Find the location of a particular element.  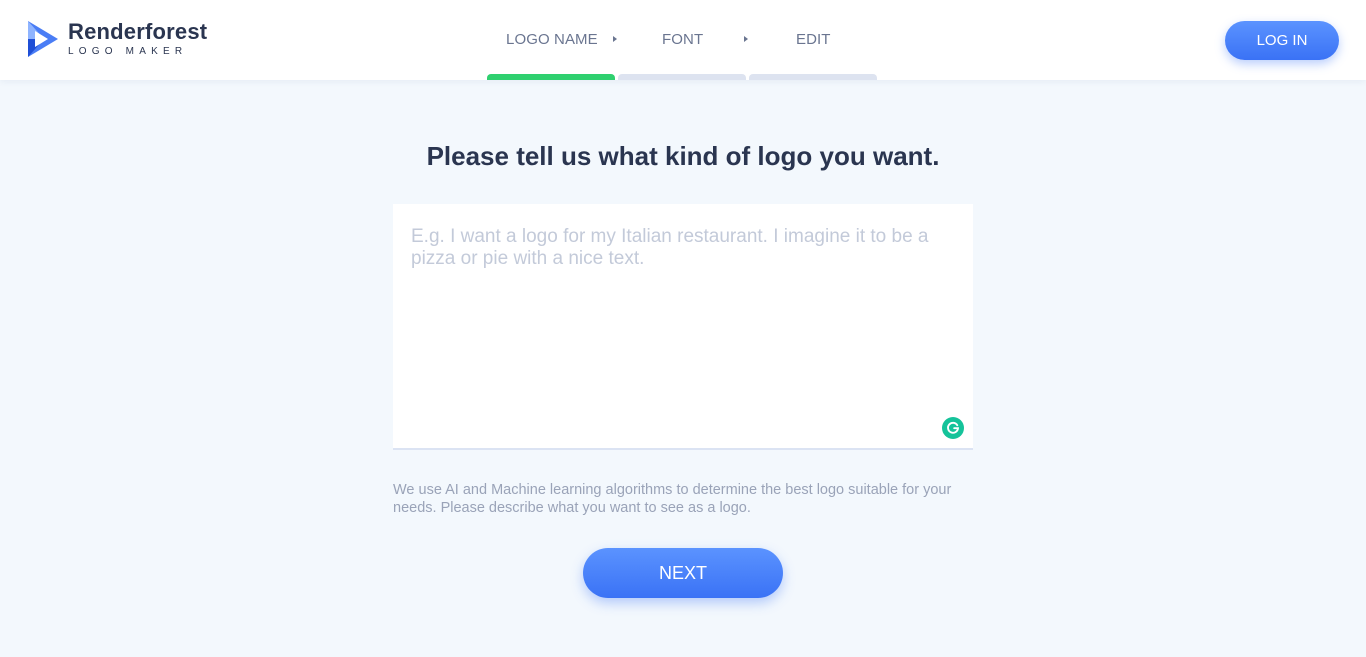

renderforest-logo: Renderforest LOGO MAKER is located at coordinates (116, 39).